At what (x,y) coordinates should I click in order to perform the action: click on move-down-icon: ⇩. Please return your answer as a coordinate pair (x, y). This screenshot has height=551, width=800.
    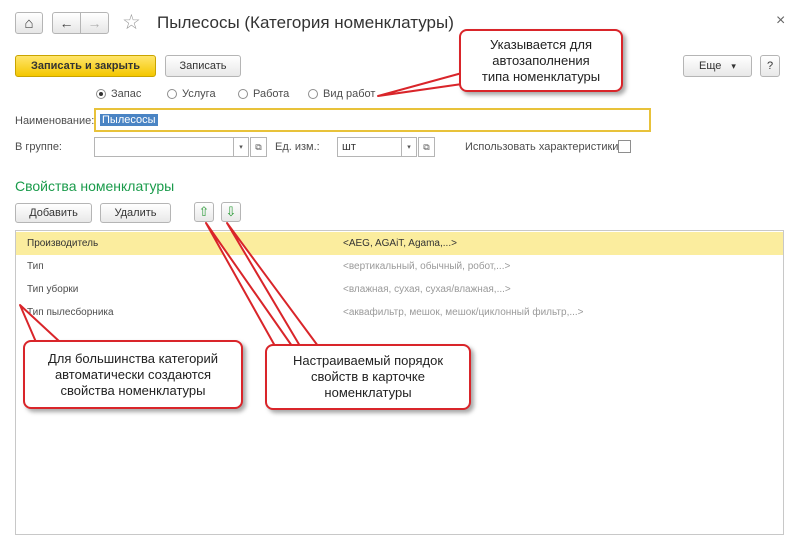
    Looking at the image, I should click on (231, 211).